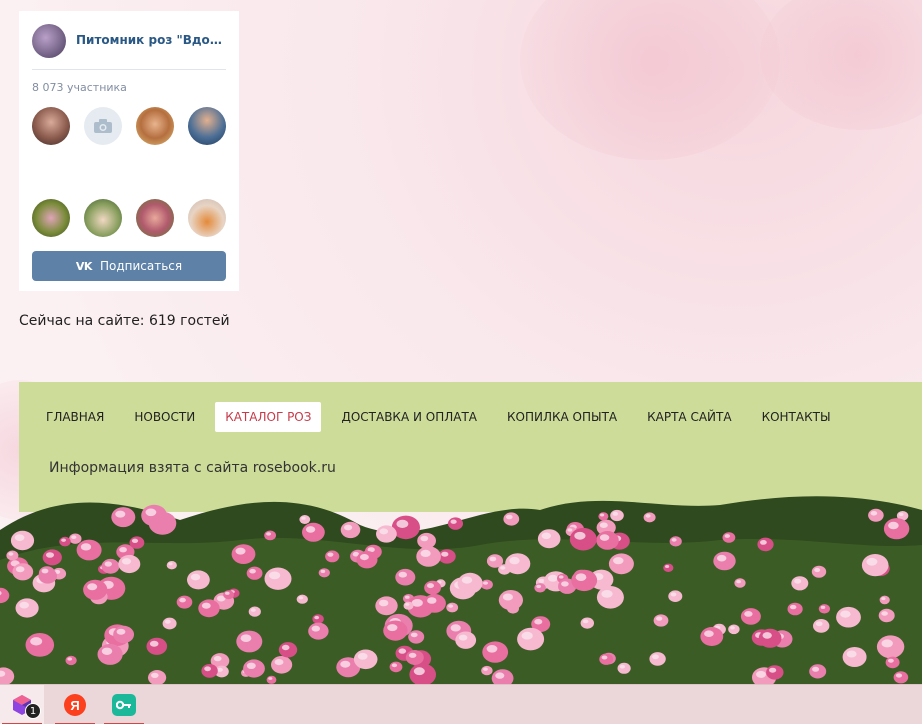 Image resolution: width=922 pixels, height=724 pixels. What do you see at coordinates (152, 40) in the screenshot?
I see `group-name-link: Питомник роз "Вдохновение"` at bounding box center [152, 40].